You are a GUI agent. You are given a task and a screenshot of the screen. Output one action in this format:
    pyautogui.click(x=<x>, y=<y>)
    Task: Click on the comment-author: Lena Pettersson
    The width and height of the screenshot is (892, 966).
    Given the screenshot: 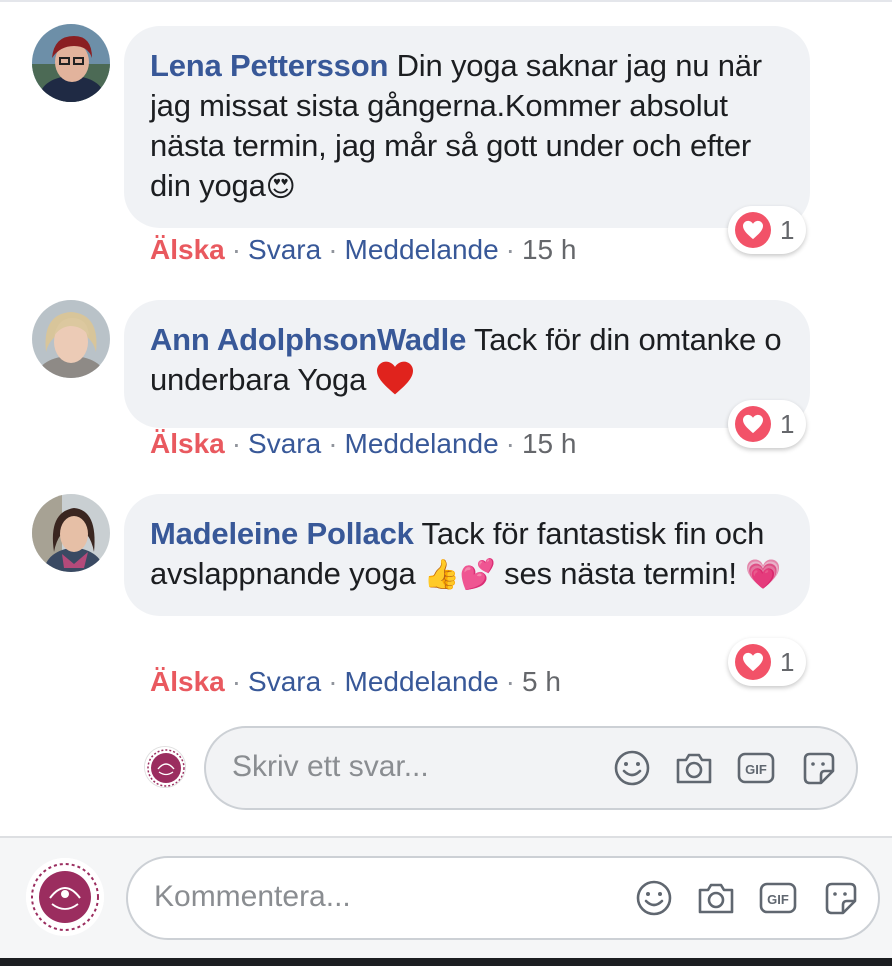 What is the action you would take?
    pyautogui.click(x=269, y=65)
    